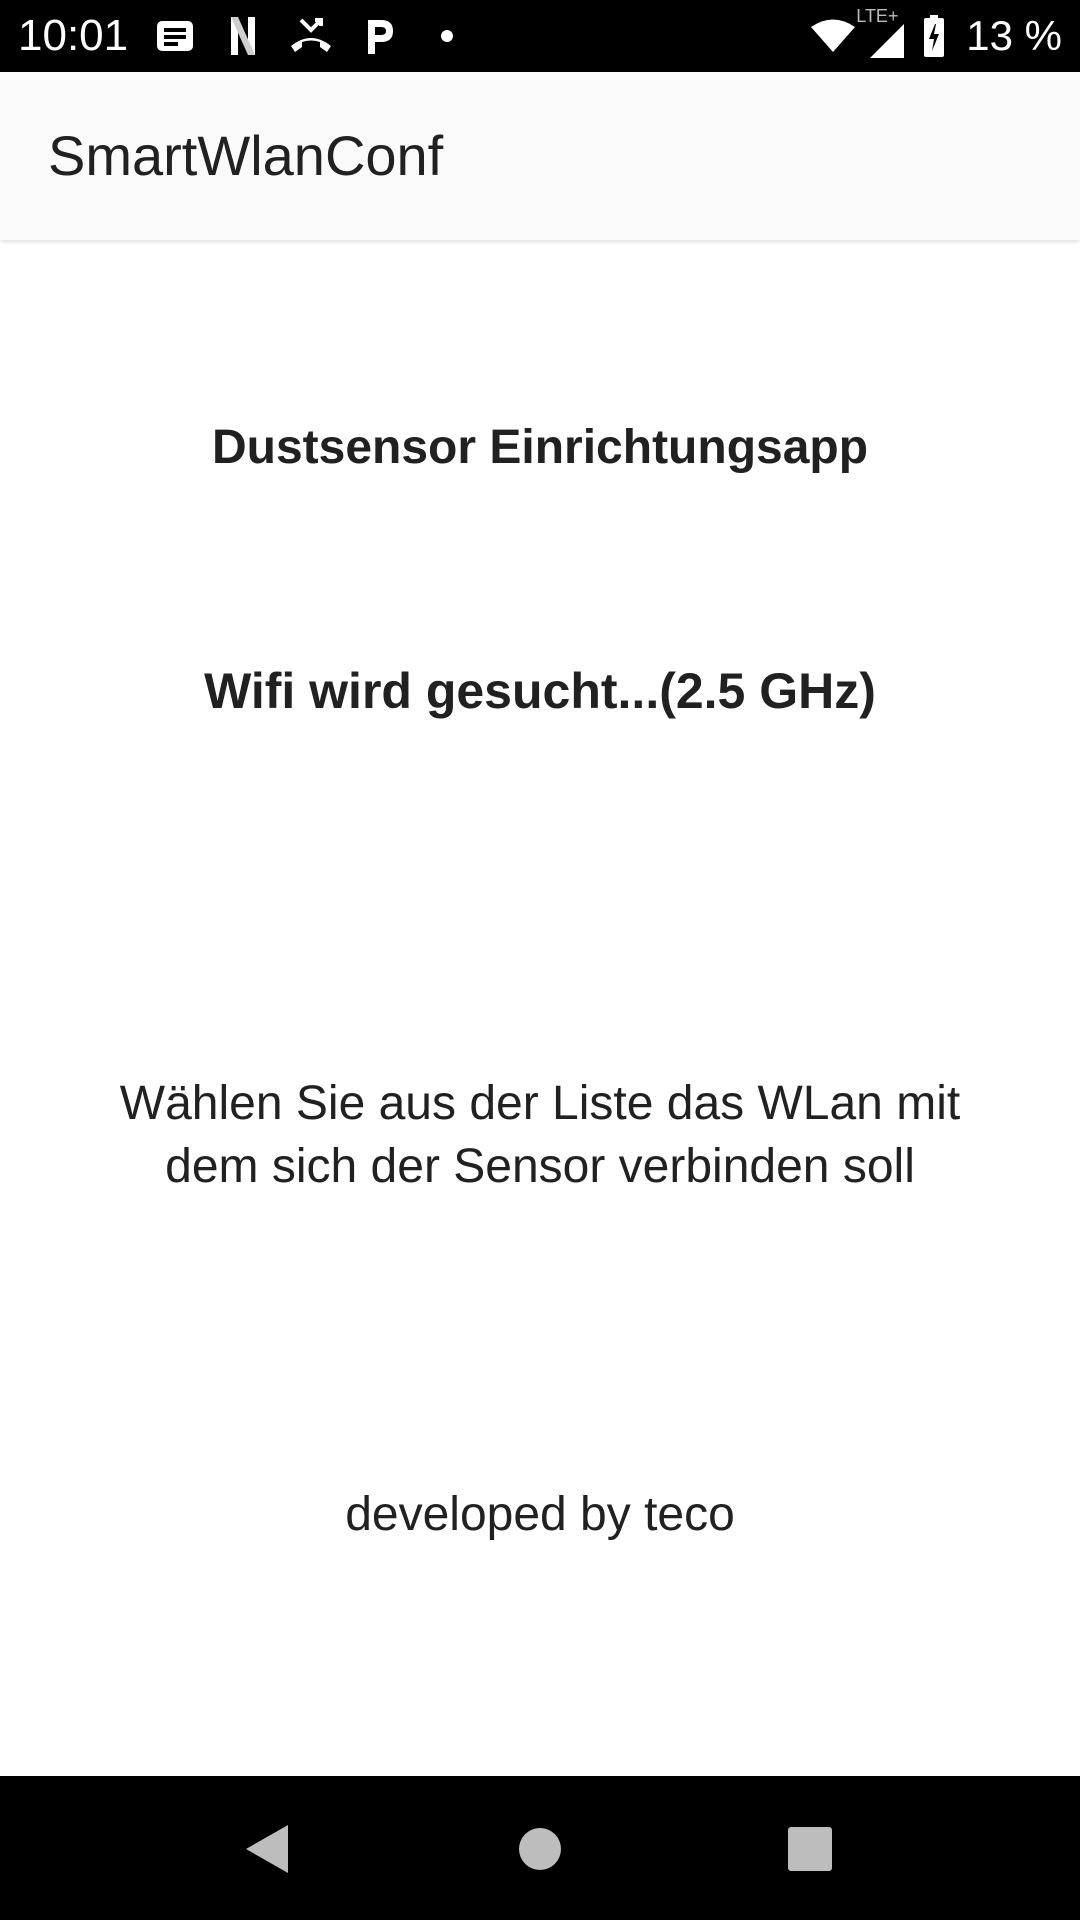 The image size is (1080, 1920). I want to click on battery-percentage: 13 %, so click(1014, 35).